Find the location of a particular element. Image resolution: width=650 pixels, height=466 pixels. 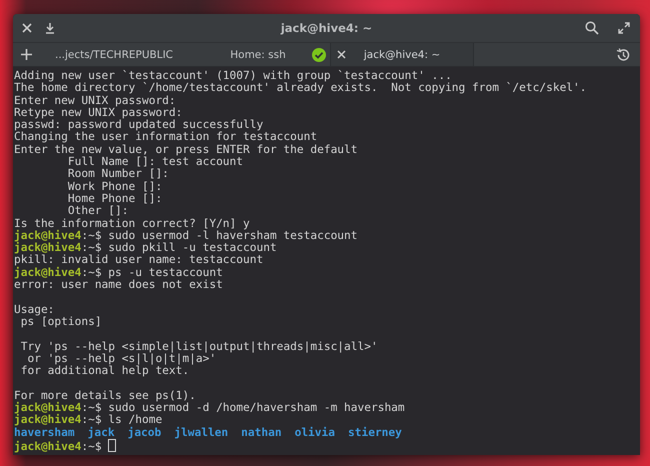

command-text: sudo usermod -d /home/haversham -m haversham is located at coordinates (256, 407).